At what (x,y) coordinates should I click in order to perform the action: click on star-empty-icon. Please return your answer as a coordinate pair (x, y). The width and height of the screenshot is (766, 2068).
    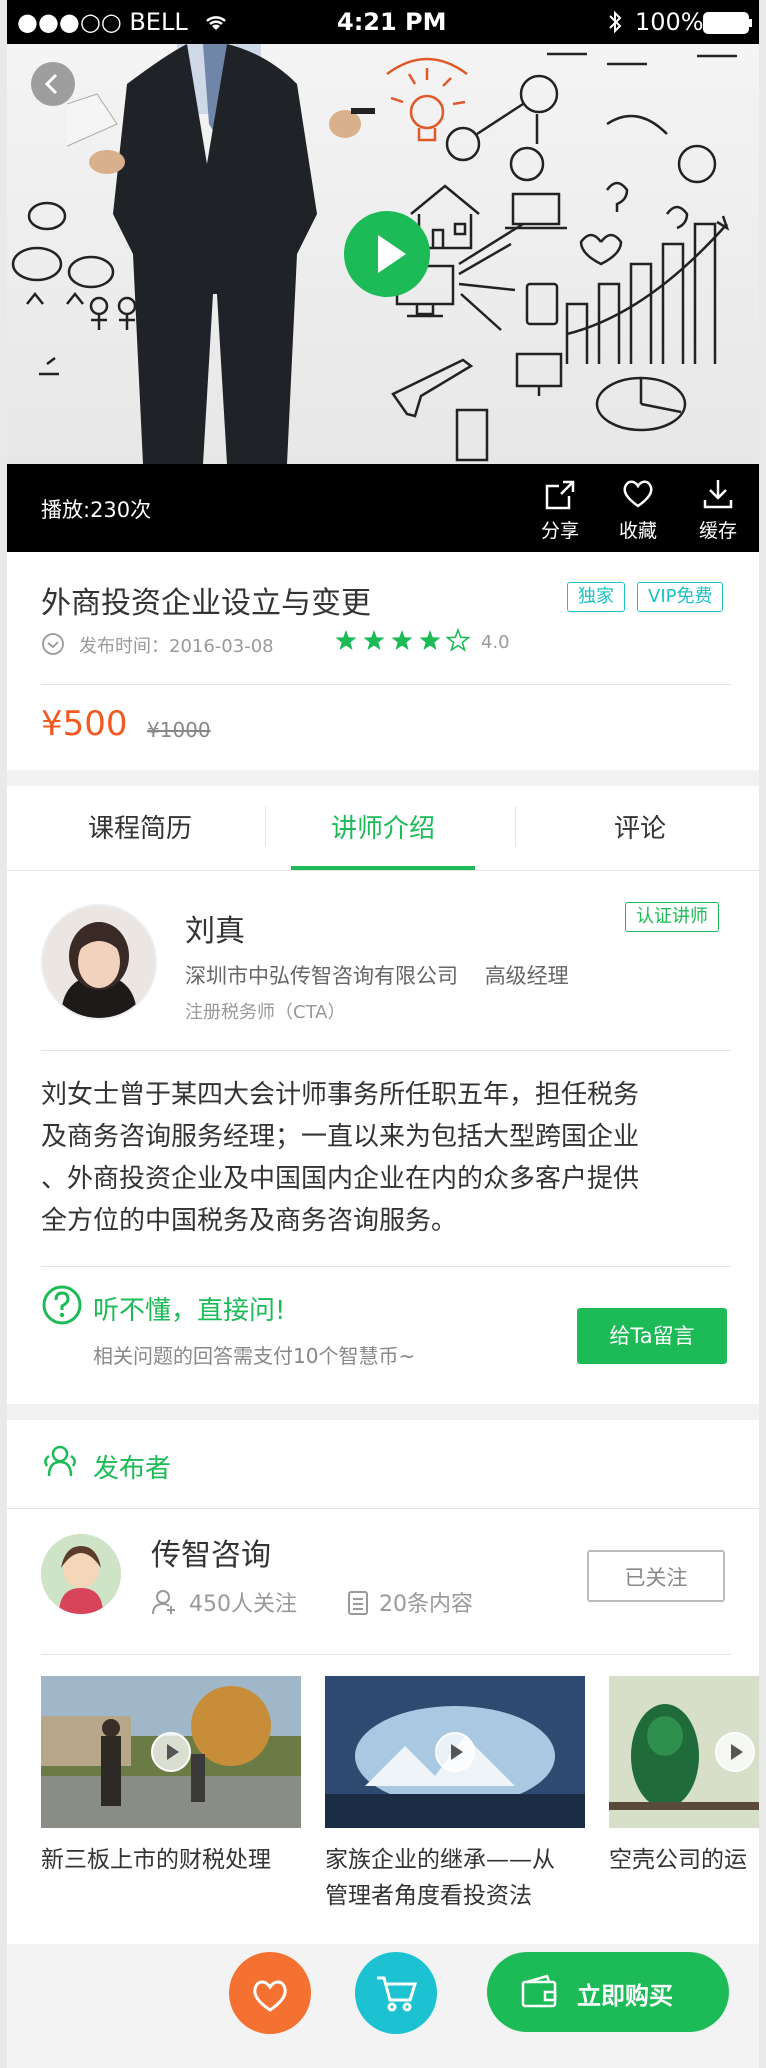
    Looking at the image, I should click on (458, 640).